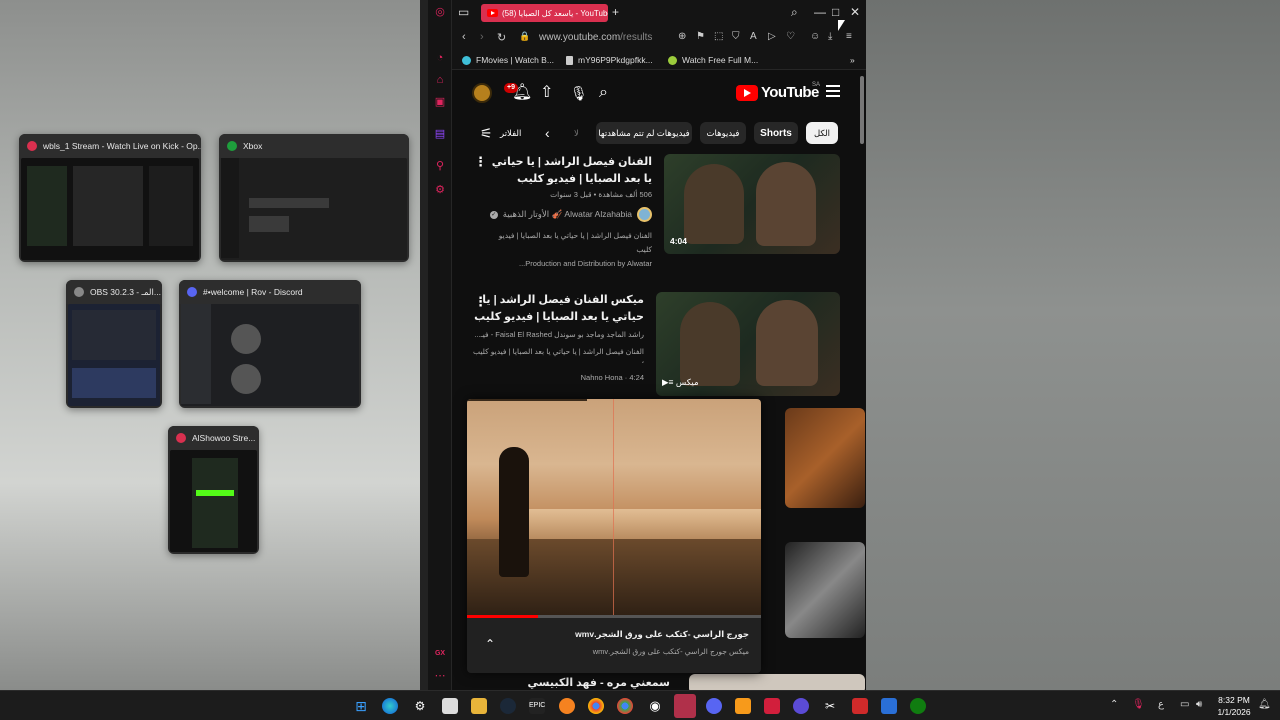 The width and height of the screenshot is (1280, 720). What do you see at coordinates (603, 93) in the screenshot?
I see `search-icon: ⌕` at bounding box center [603, 93].